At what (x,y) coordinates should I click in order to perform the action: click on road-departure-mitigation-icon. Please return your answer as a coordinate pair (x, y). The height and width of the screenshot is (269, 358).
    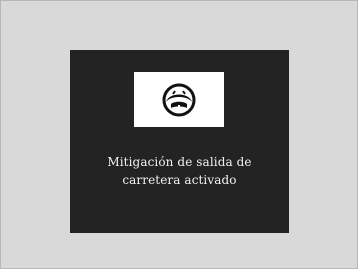
    Looking at the image, I should click on (179, 99).